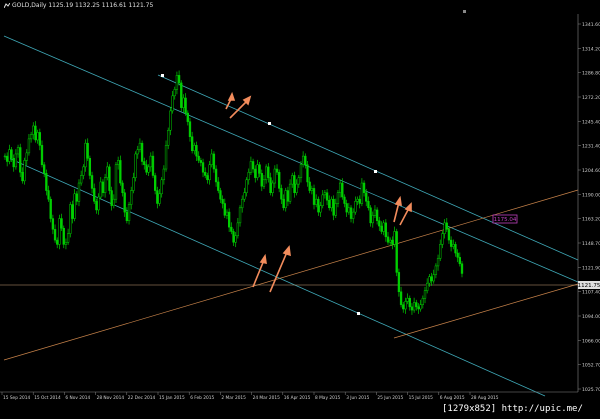  Describe the element at coordinates (464, 11) in the screenshot. I see `window-control-icon` at that location.